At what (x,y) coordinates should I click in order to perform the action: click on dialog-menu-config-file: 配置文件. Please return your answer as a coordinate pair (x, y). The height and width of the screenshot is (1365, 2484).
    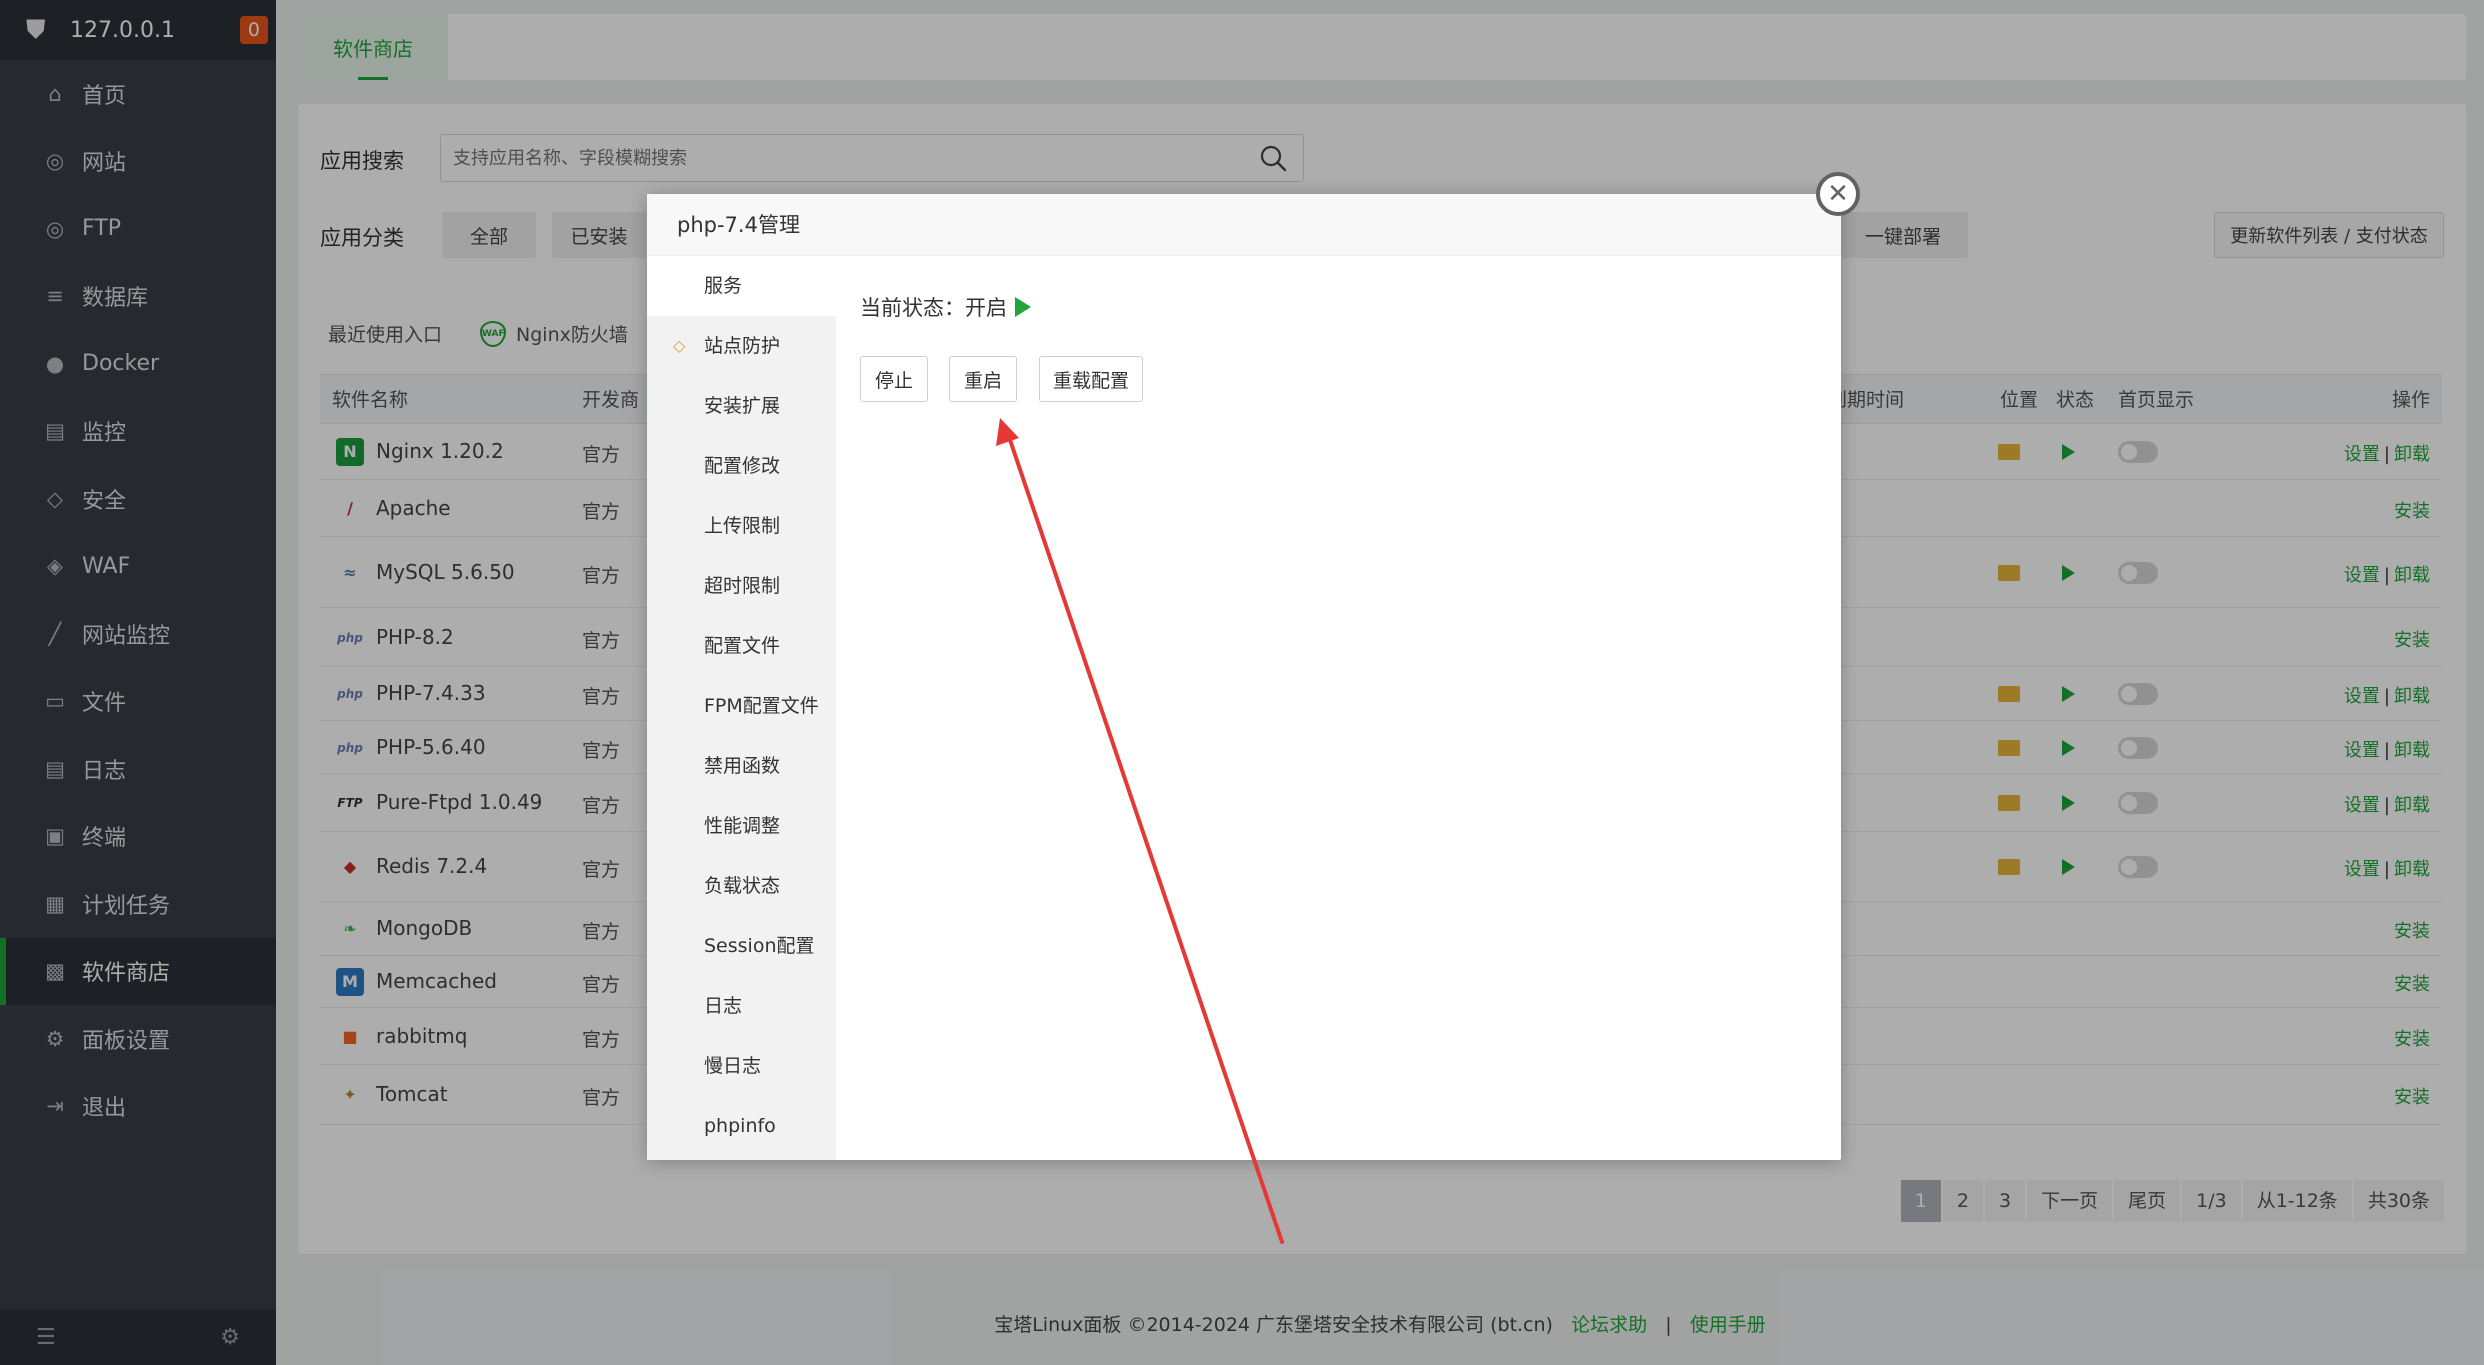
    Looking at the image, I should click on (741, 646).